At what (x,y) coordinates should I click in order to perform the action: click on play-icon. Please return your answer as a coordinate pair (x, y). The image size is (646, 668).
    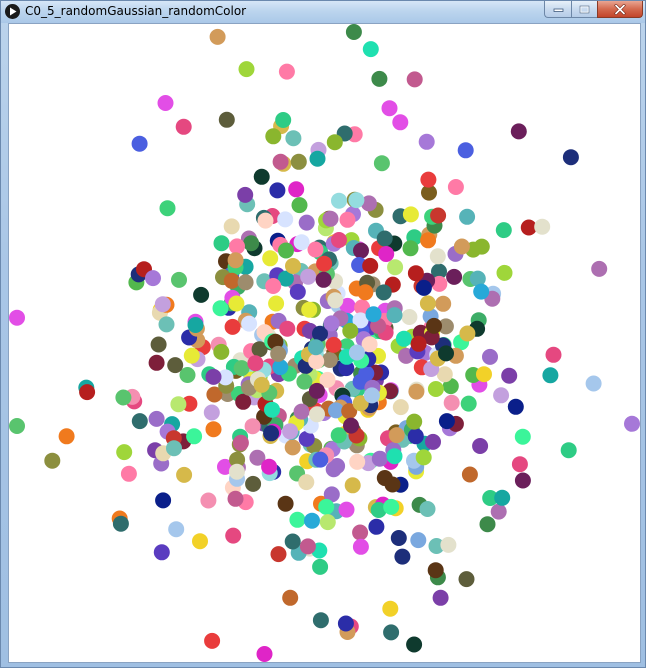
    Looking at the image, I should click on (12, 11).